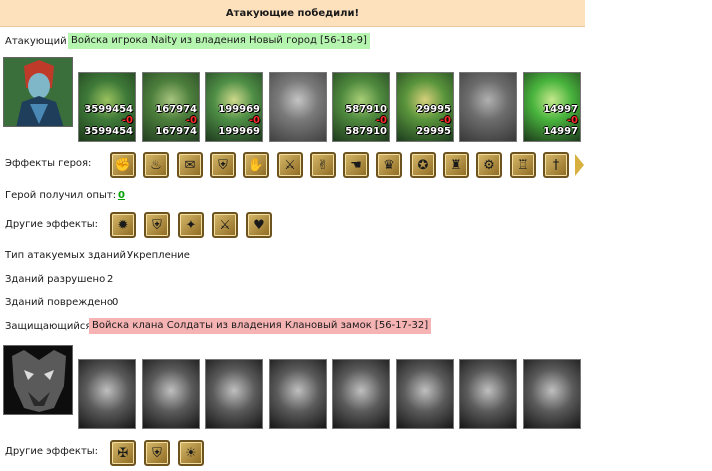 Image resolution: width=712 pixels, height=471 pixels. Describe the element at coordinates (389, 165) in the screenshot. I see `hero-effect-crown-icon: ♛` at that location.